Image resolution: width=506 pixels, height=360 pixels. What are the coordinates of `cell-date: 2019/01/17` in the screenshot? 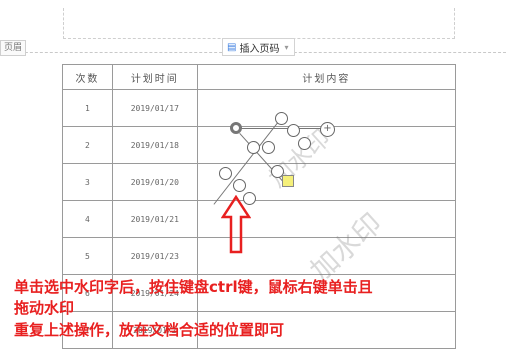 It's located at (154, 108).